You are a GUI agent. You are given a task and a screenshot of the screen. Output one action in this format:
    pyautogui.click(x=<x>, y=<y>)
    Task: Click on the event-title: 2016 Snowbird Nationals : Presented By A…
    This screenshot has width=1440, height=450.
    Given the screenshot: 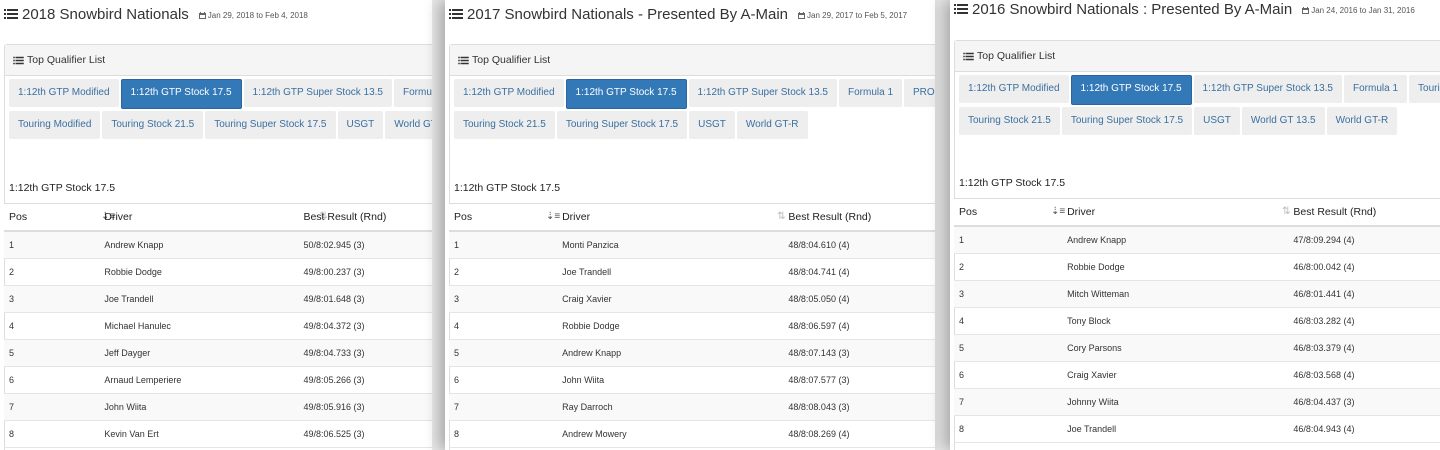 What is the action you would take?
    pyautogui.click(x=1132, y=9)
    